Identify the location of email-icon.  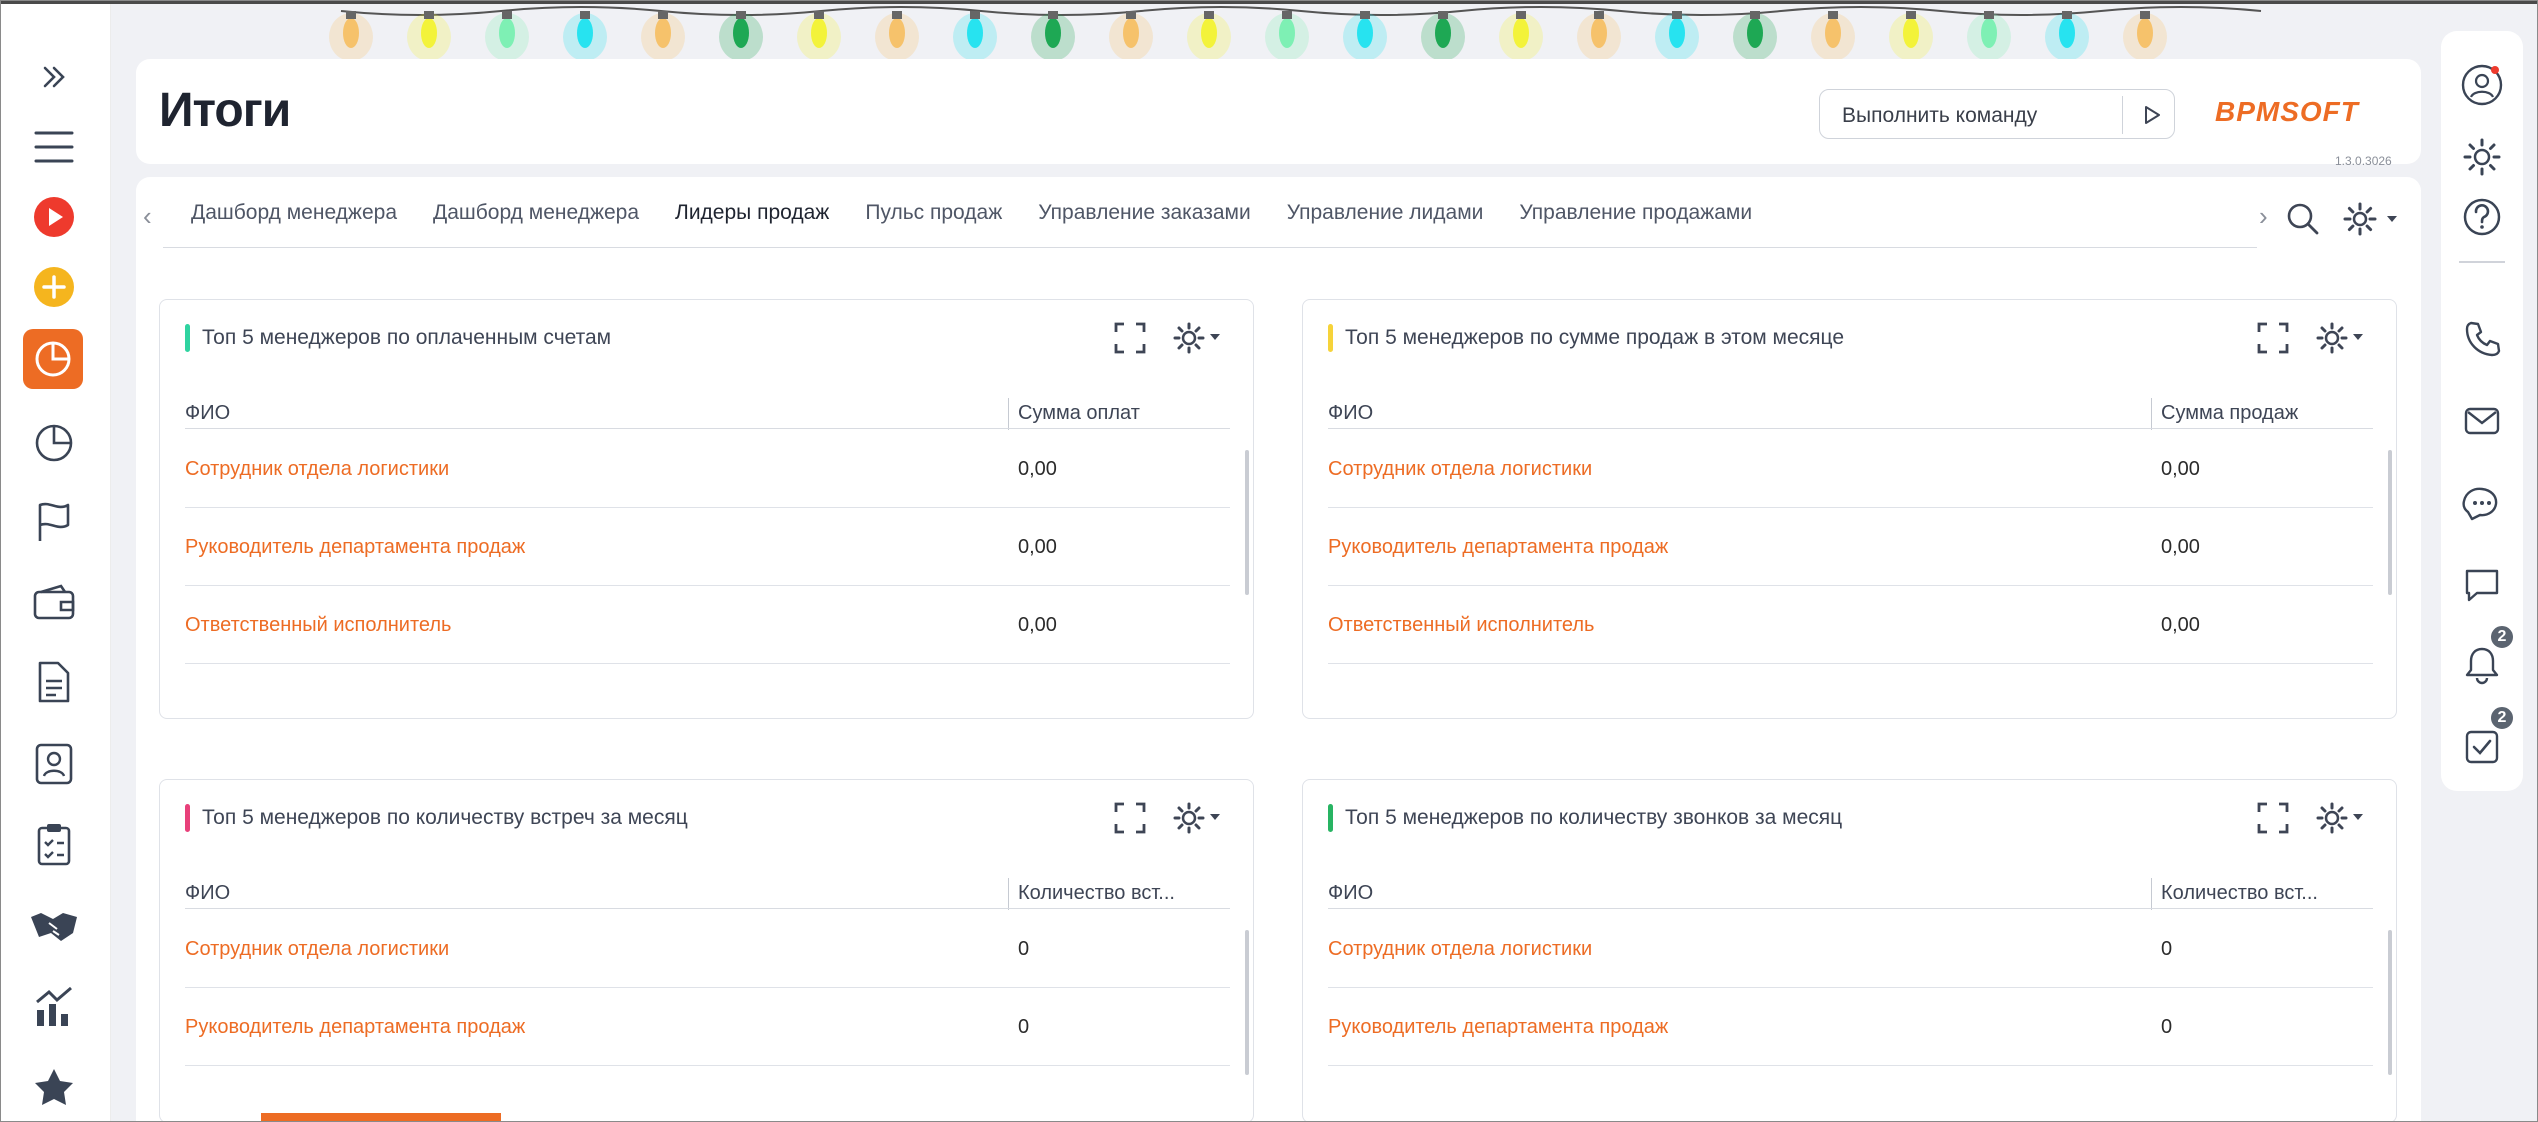
(2482, 421).